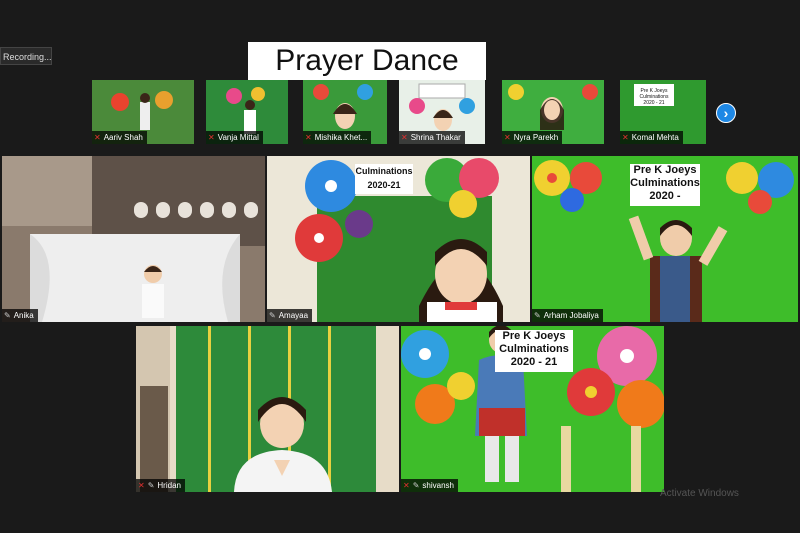 The height and width of the screenshot is (533, 800). I want to click on participant-name-bar: ✕ Shrina Thakar, so click(432, 137).